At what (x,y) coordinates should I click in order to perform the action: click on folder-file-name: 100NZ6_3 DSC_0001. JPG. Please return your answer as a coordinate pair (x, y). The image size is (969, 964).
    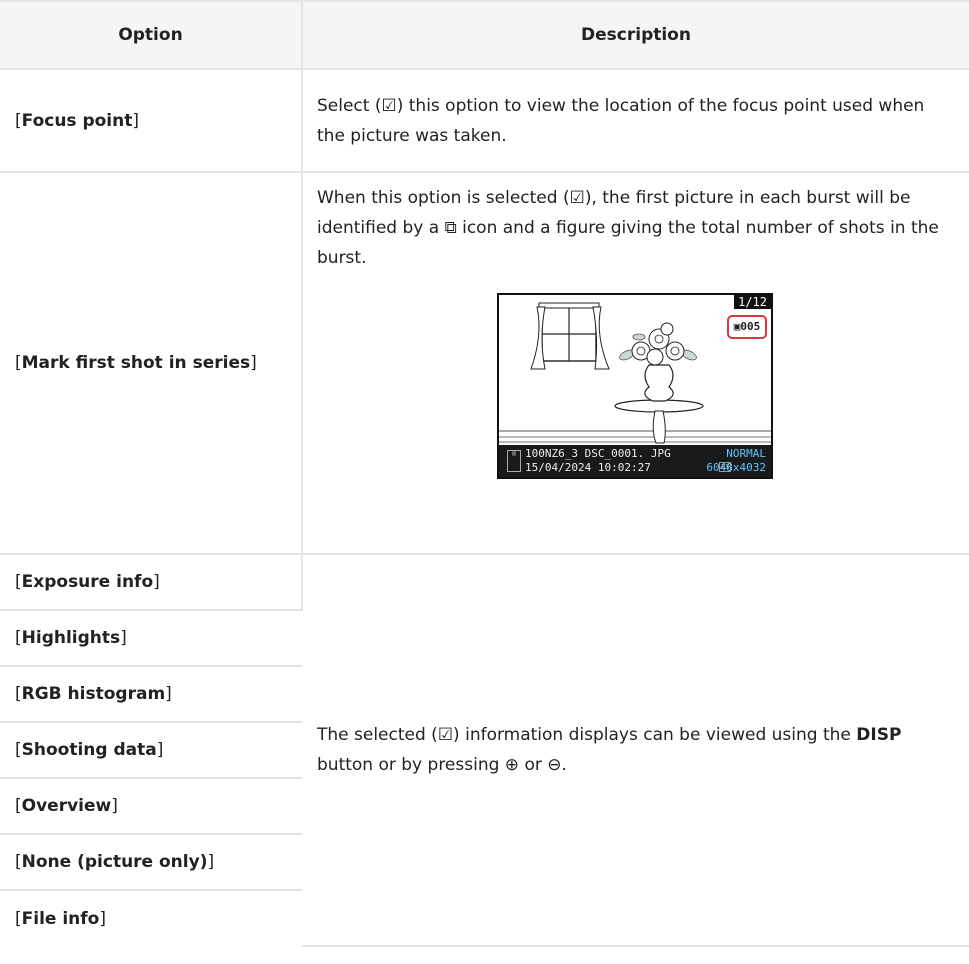
    Looking at the image, I should click on (598, 453).